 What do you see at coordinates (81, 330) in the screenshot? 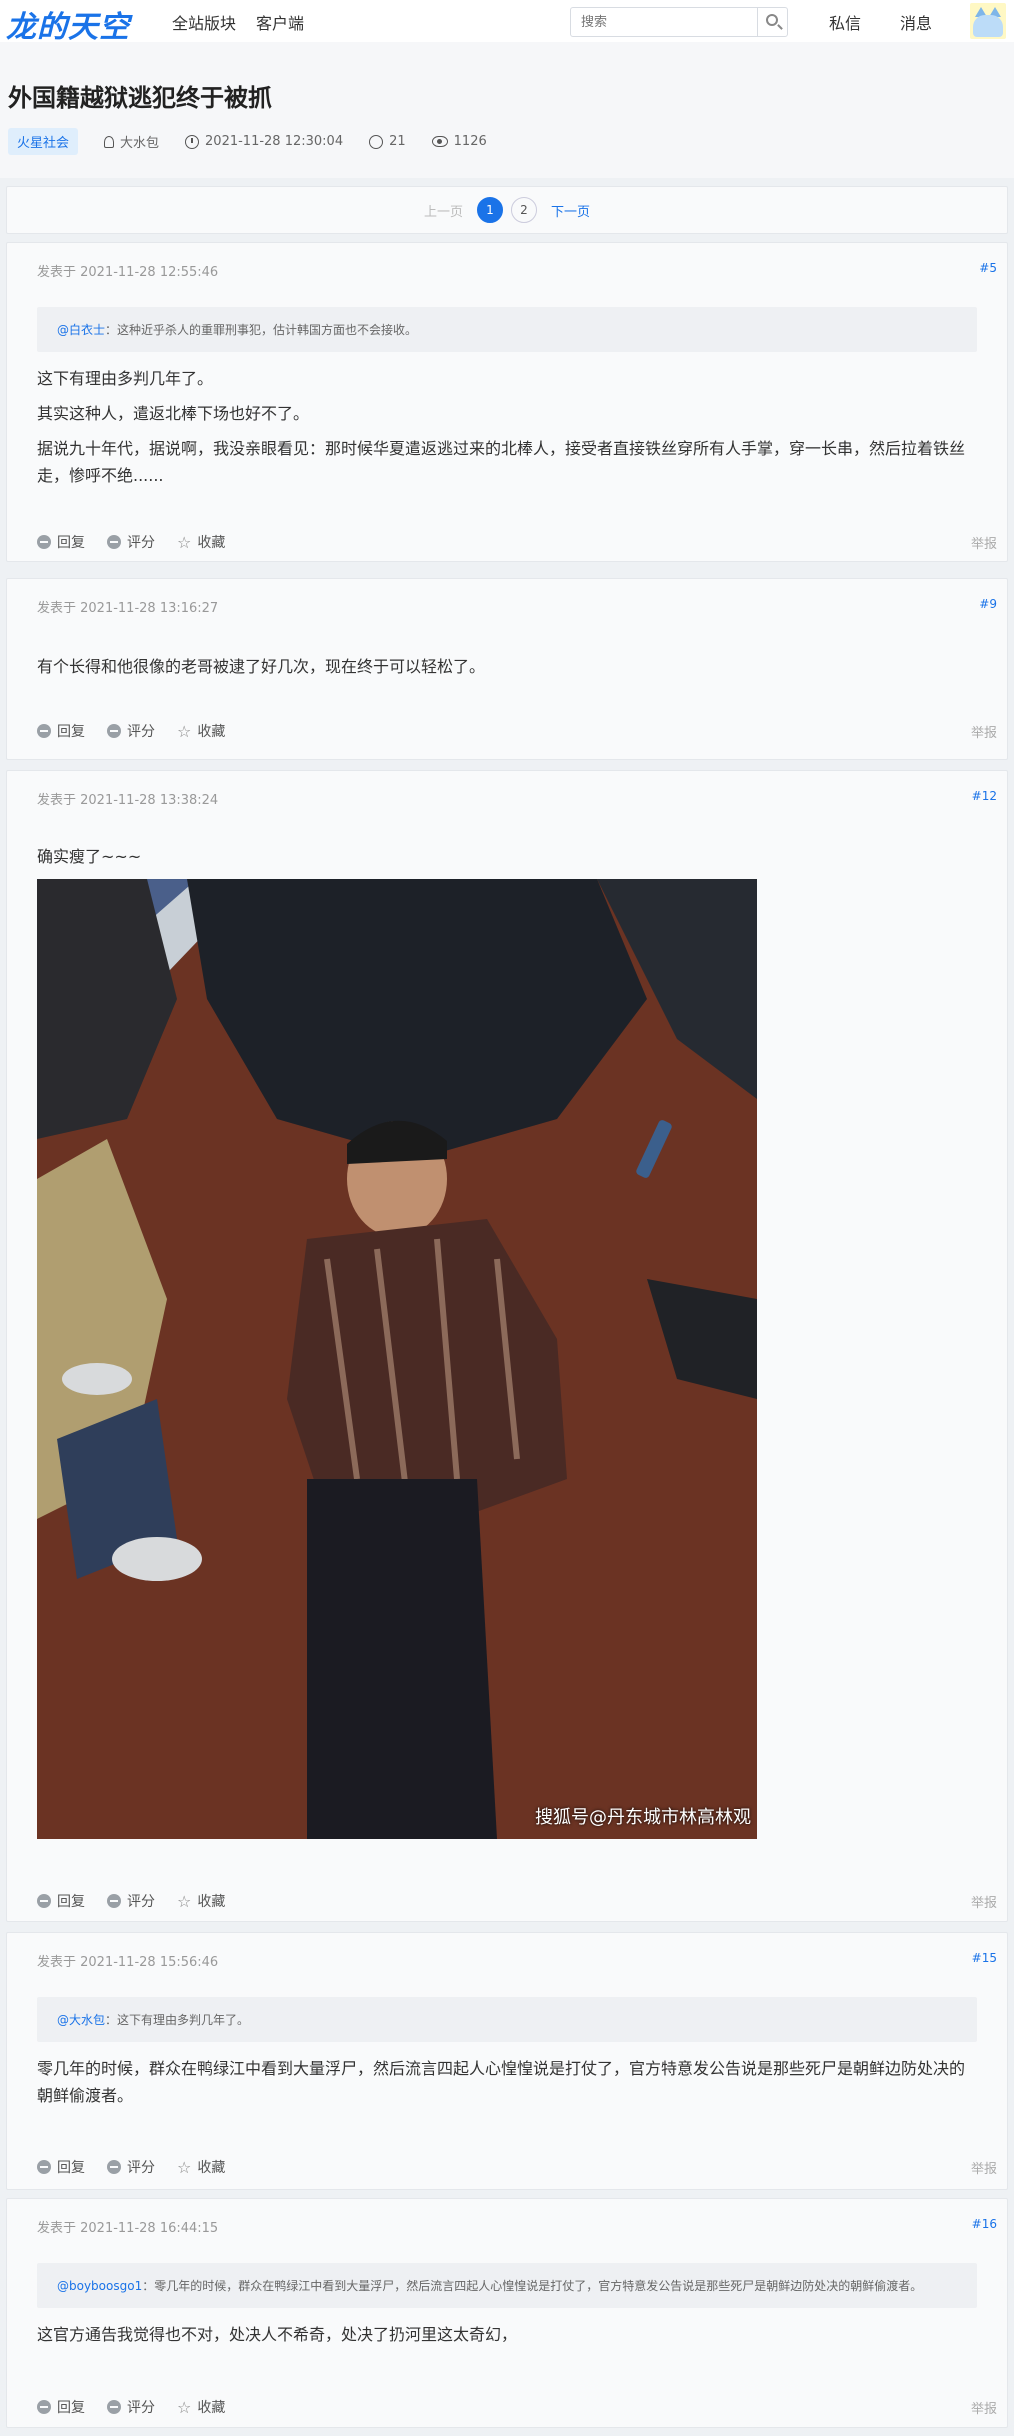
I see `quote-user: @白衣士` at bounding box center [81, 330].